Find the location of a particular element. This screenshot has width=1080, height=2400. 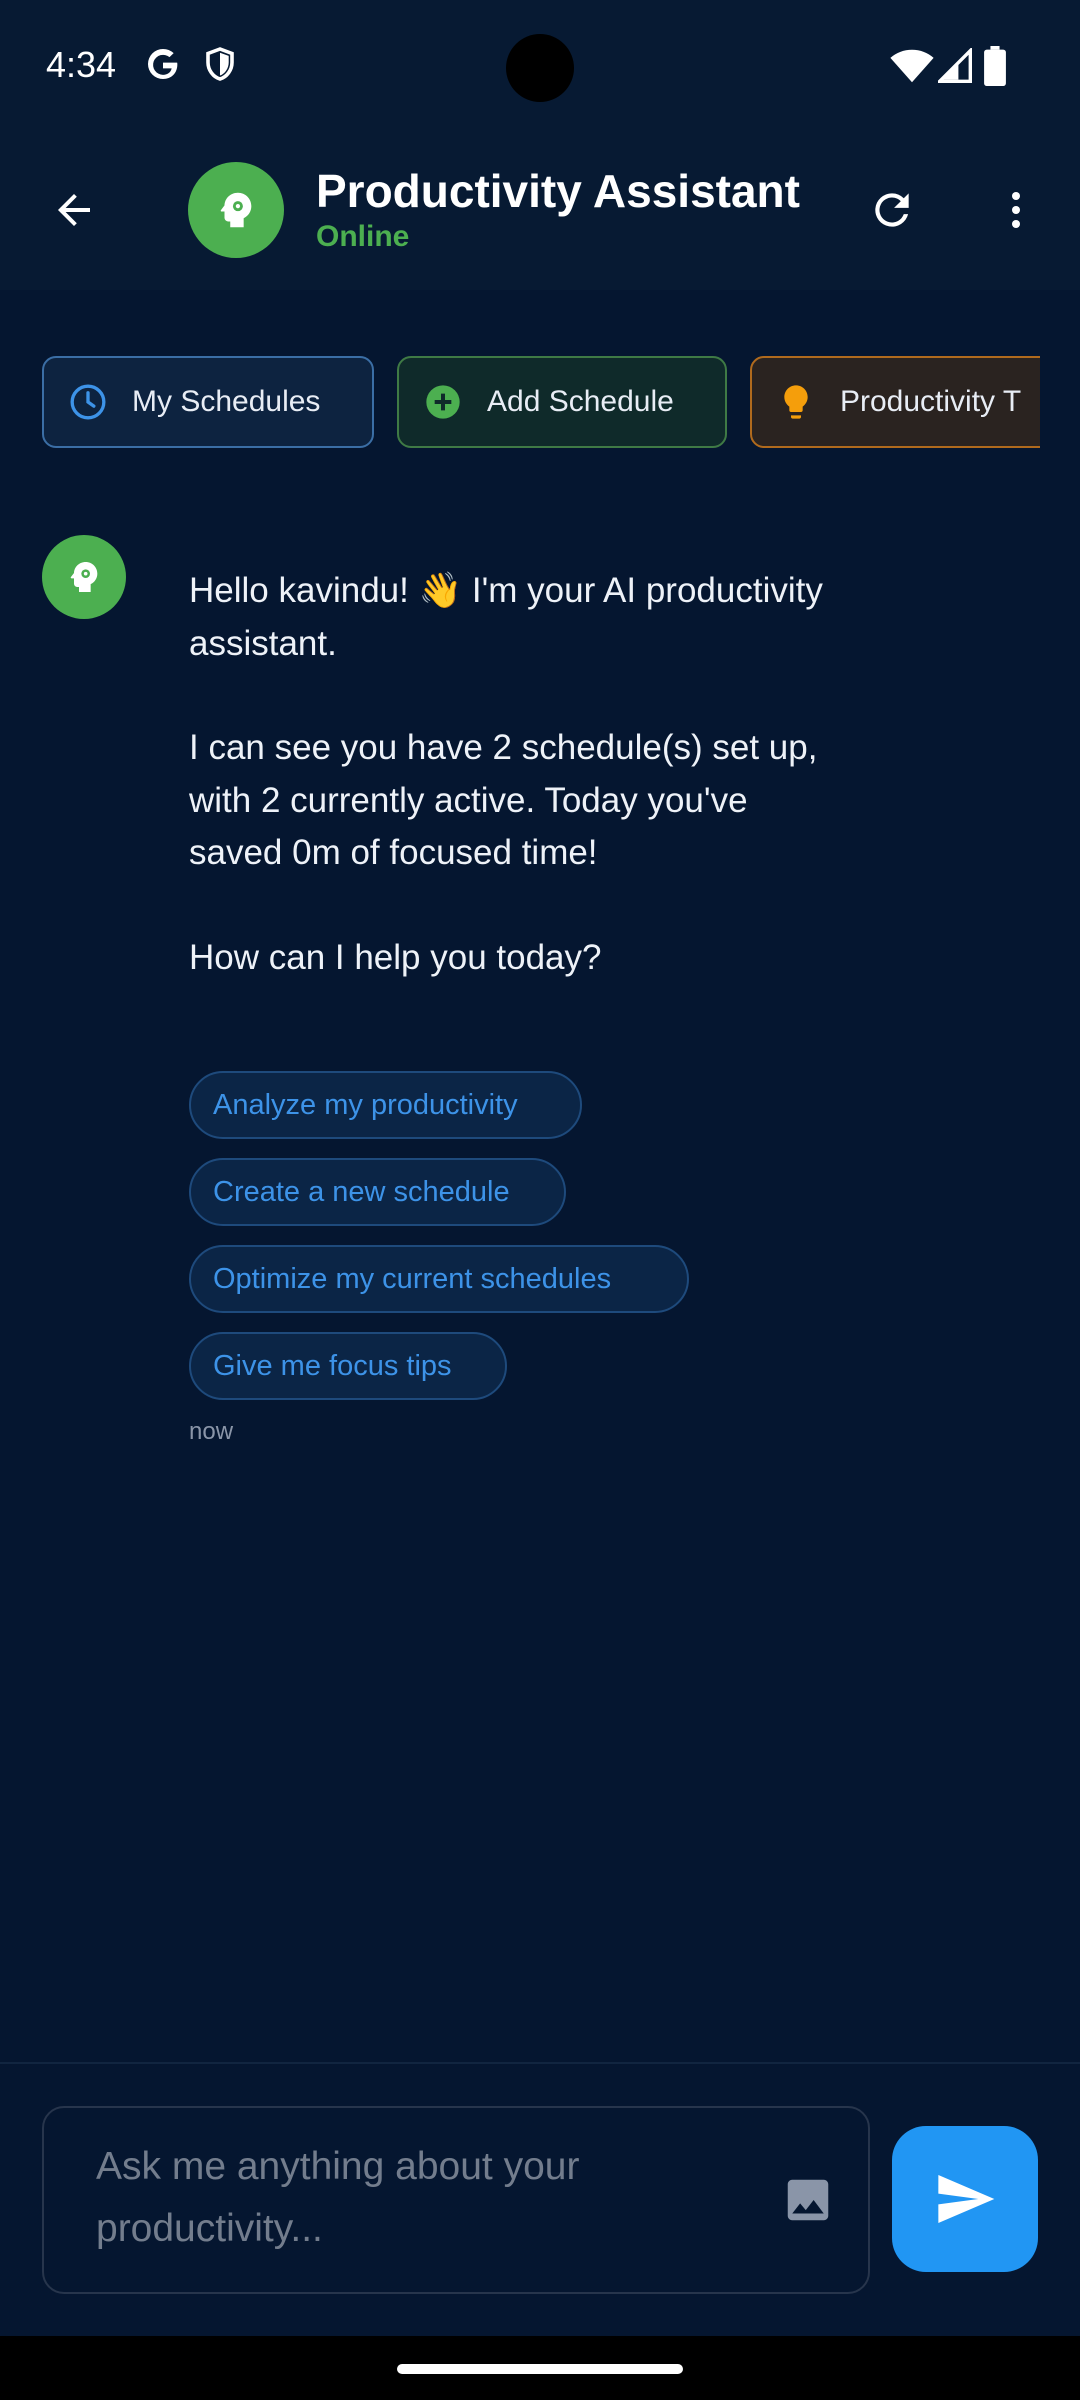

suggestion-focus-tips: Give me focus tips is located at coordinates (348, 1366).